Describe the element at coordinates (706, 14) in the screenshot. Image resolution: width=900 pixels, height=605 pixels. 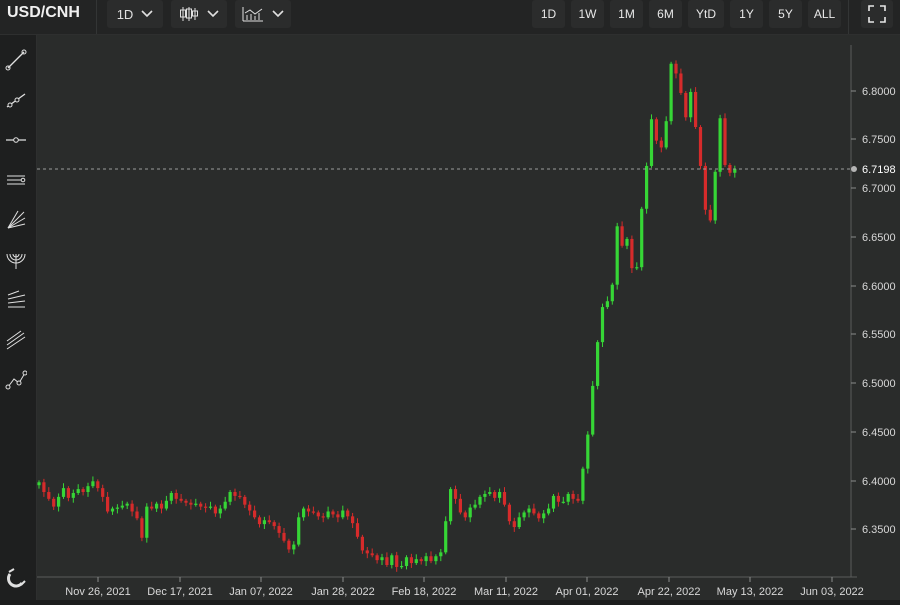
I see `range-button-ytd: YtD` at that location.